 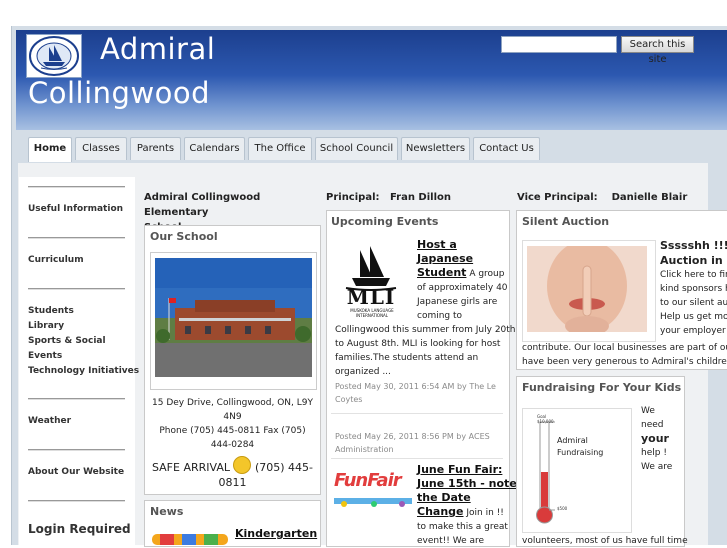 What do you see at coordinates (412, 436) in the screenshot?
I see `event2-meta-line1: Posted May 26, 2011 8:56 PM by ACES` at bounding box center [412, 436].